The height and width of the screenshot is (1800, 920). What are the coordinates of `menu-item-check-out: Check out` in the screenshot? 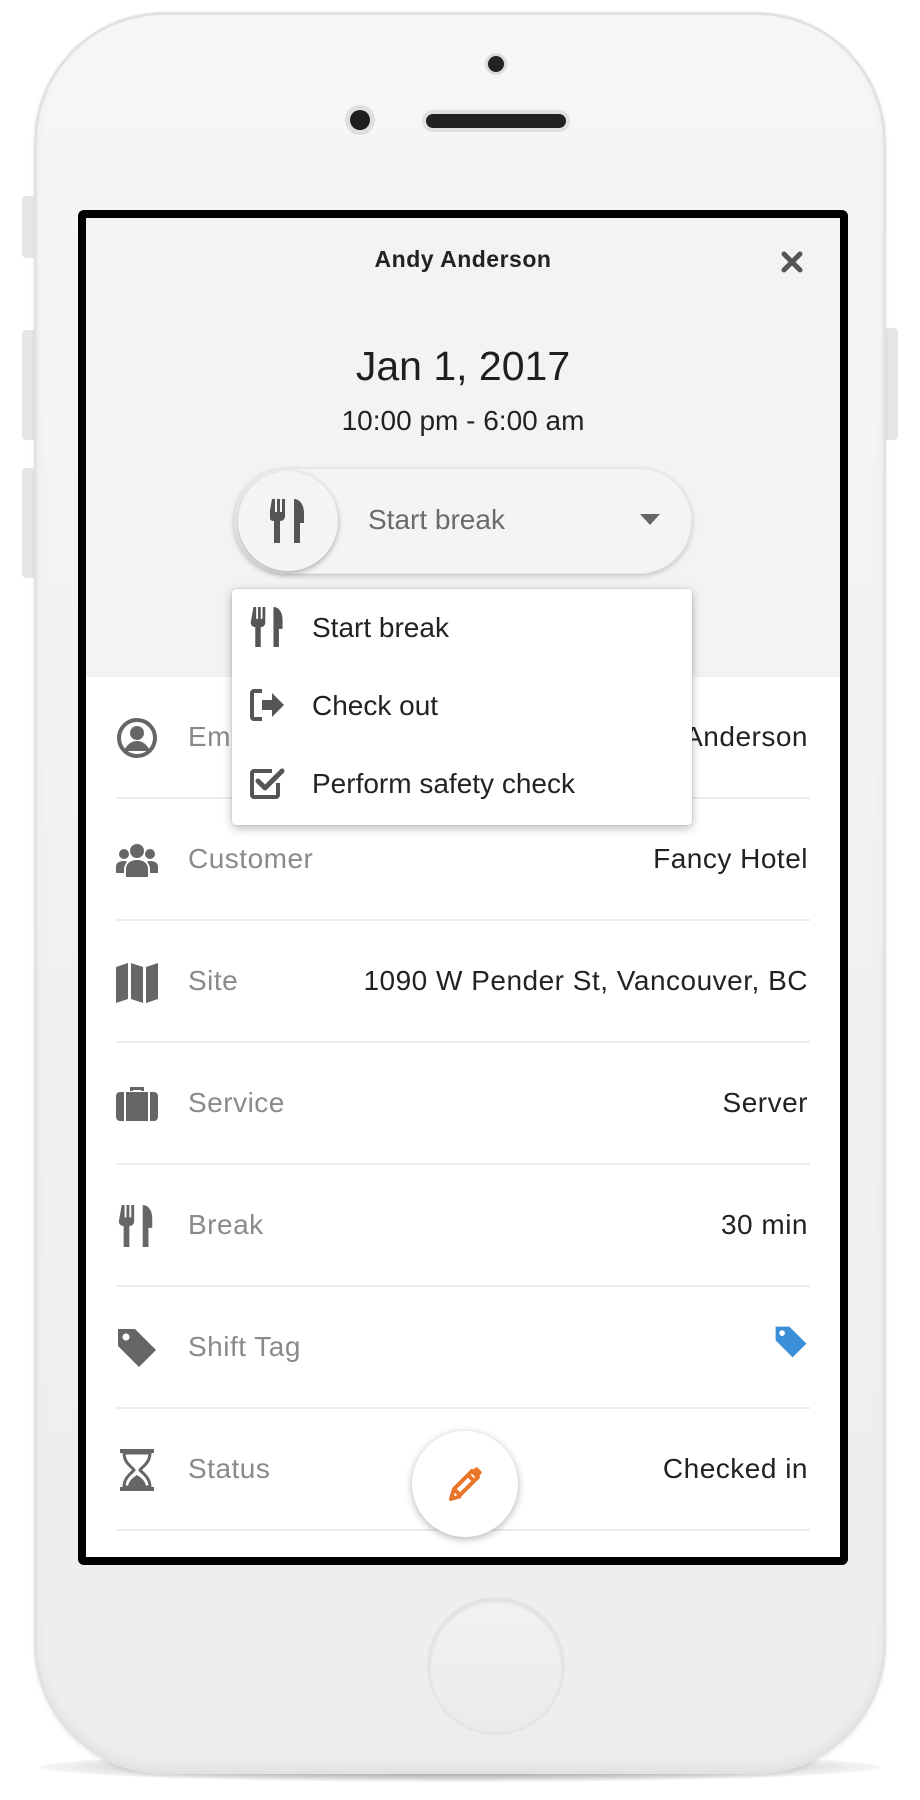 It's located at (462, 706).